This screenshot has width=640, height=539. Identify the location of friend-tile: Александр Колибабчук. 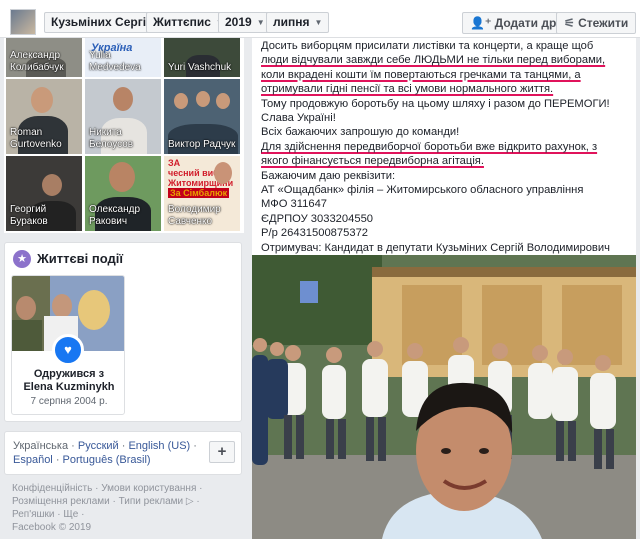
(44, 57).